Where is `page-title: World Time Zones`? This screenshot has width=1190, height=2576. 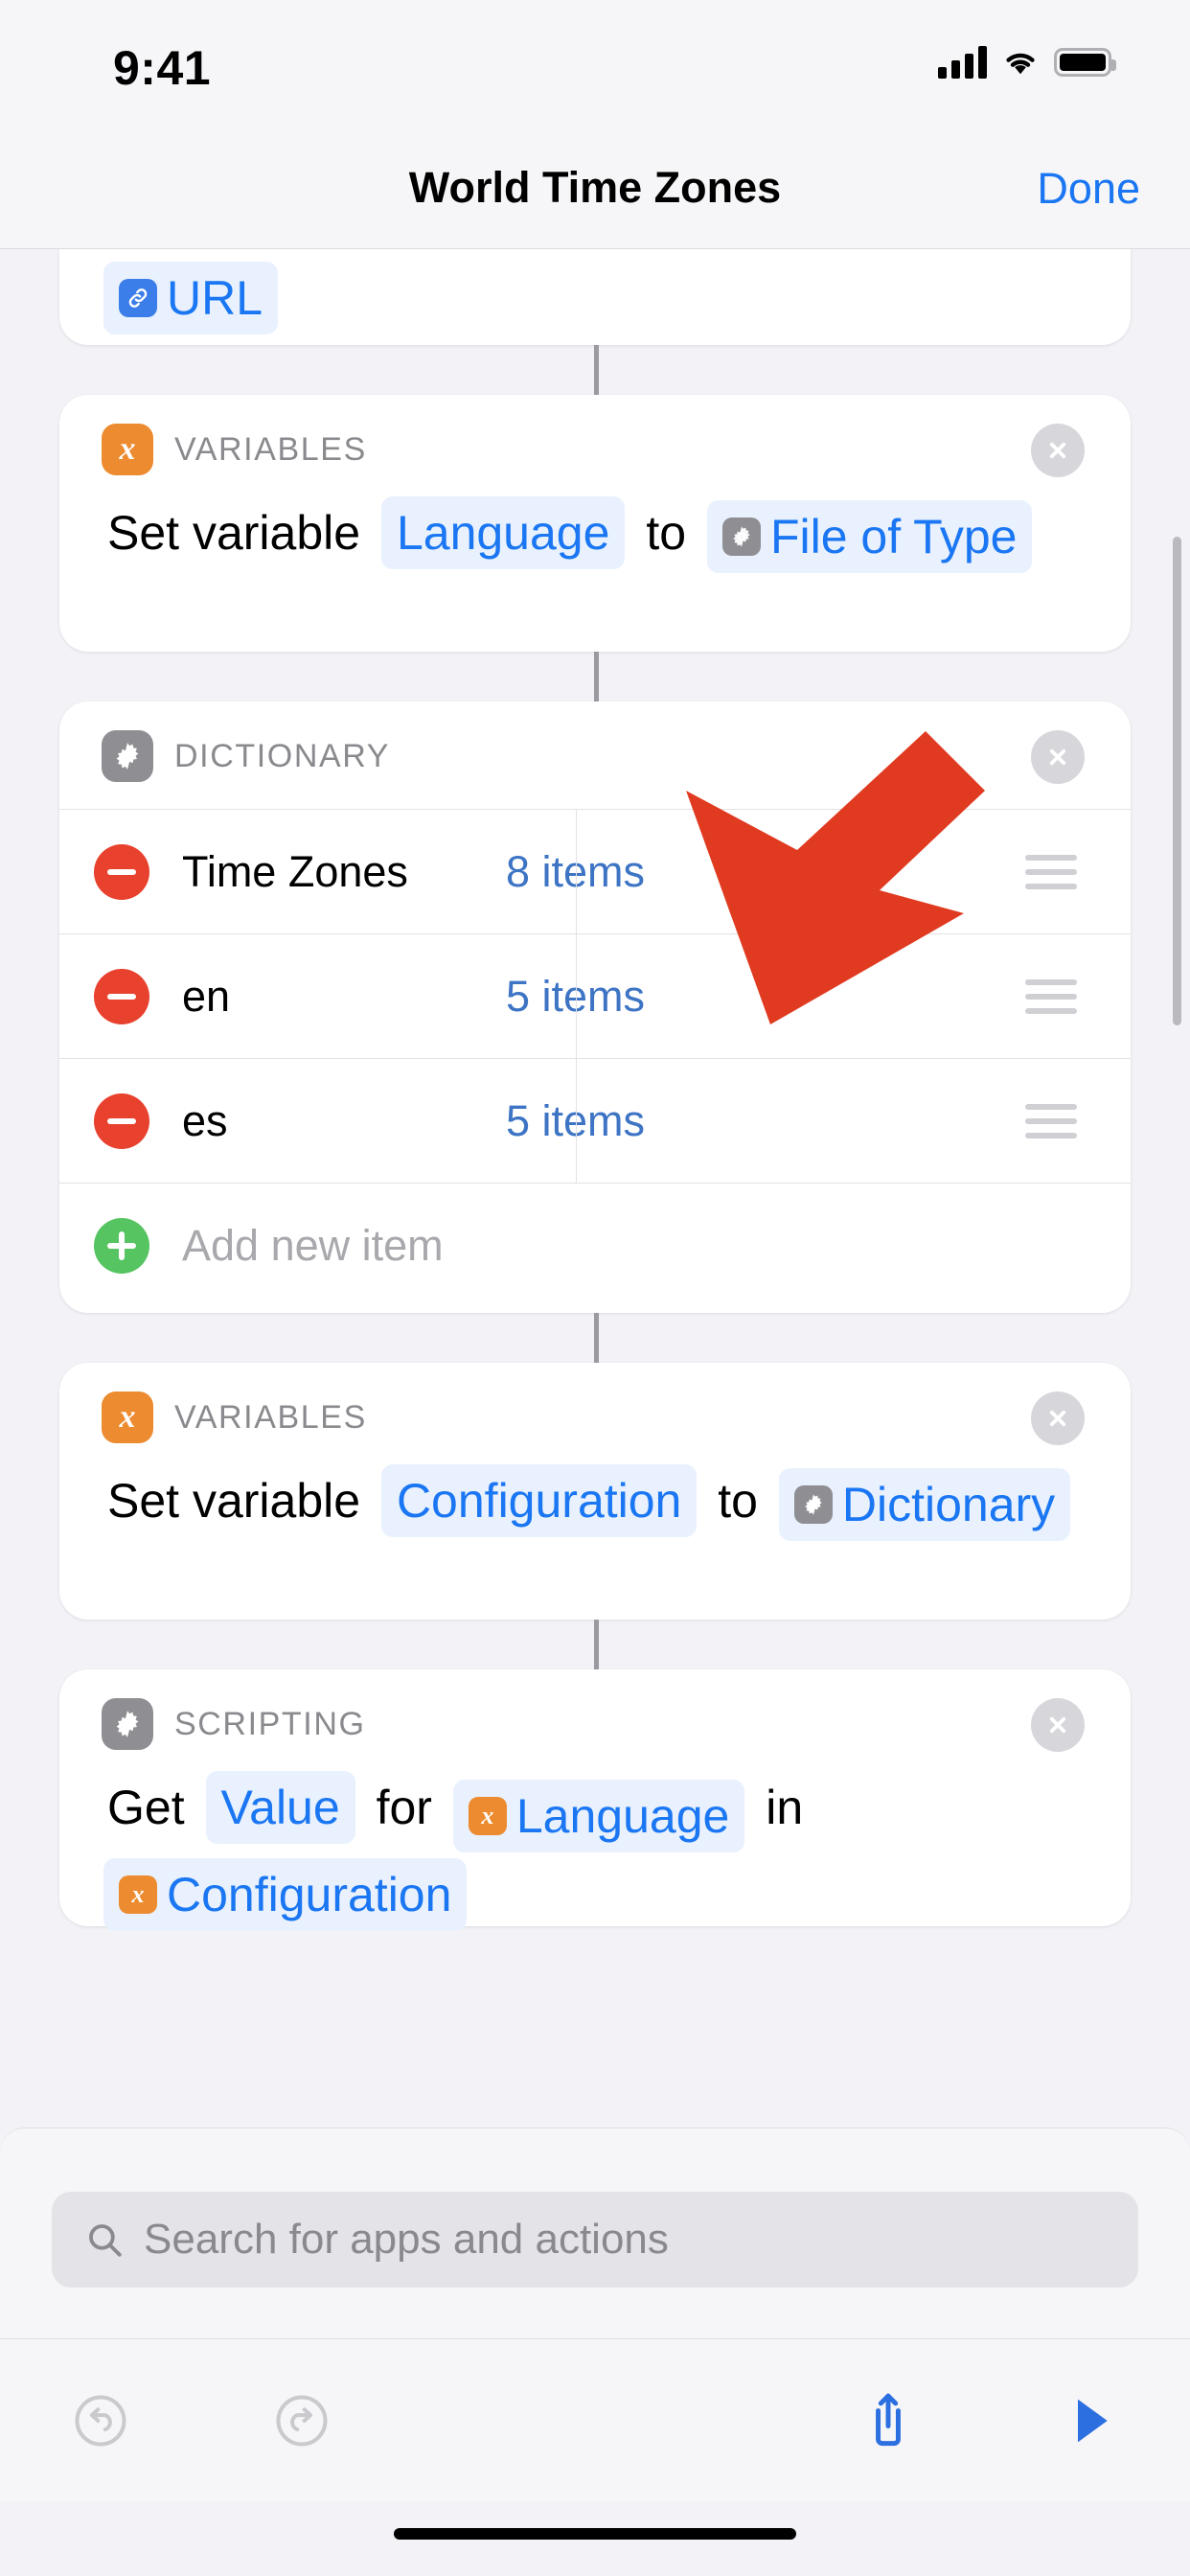 page-title: World Time Zones is located at coordinates (595, 187).